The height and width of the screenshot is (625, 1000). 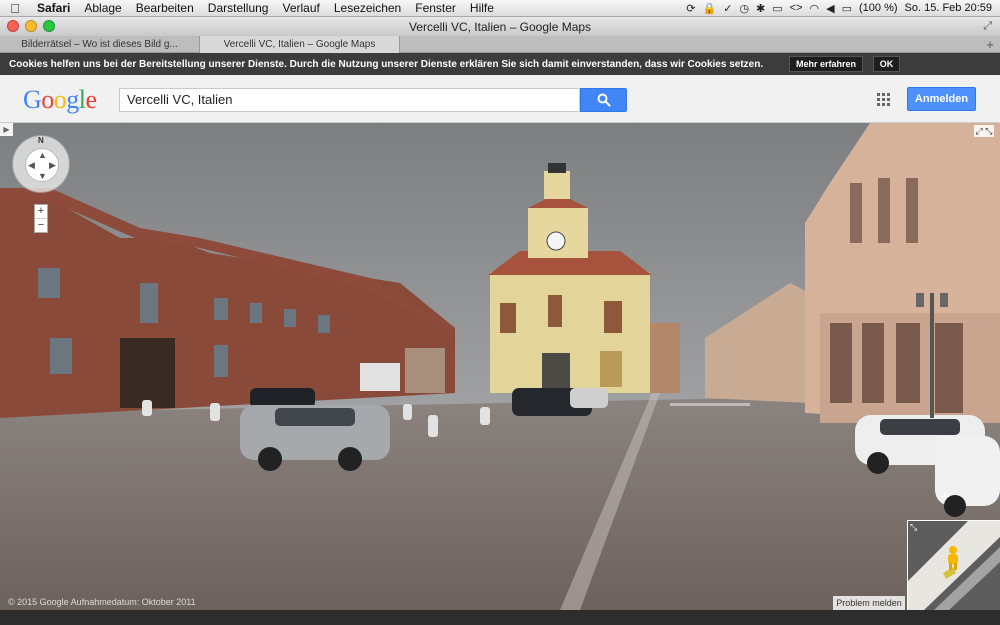 I want to click on search-icon, so click(x=604, y=100).